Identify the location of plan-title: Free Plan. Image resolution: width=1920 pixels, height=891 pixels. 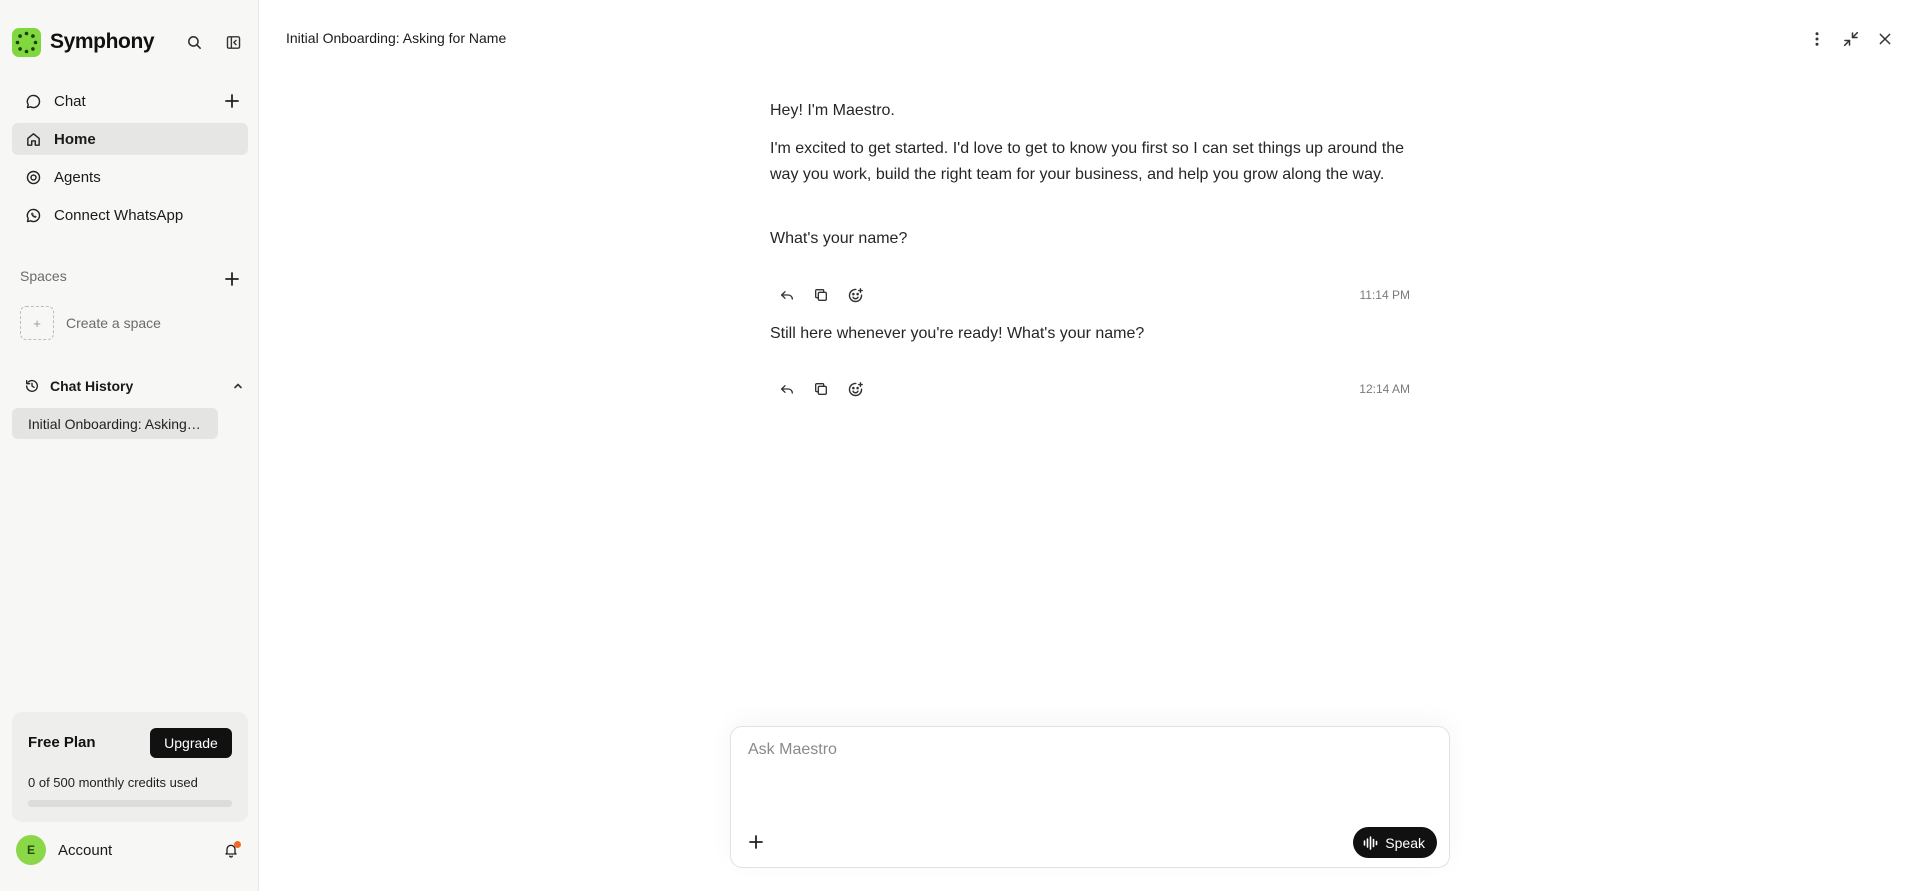
(62, 742).